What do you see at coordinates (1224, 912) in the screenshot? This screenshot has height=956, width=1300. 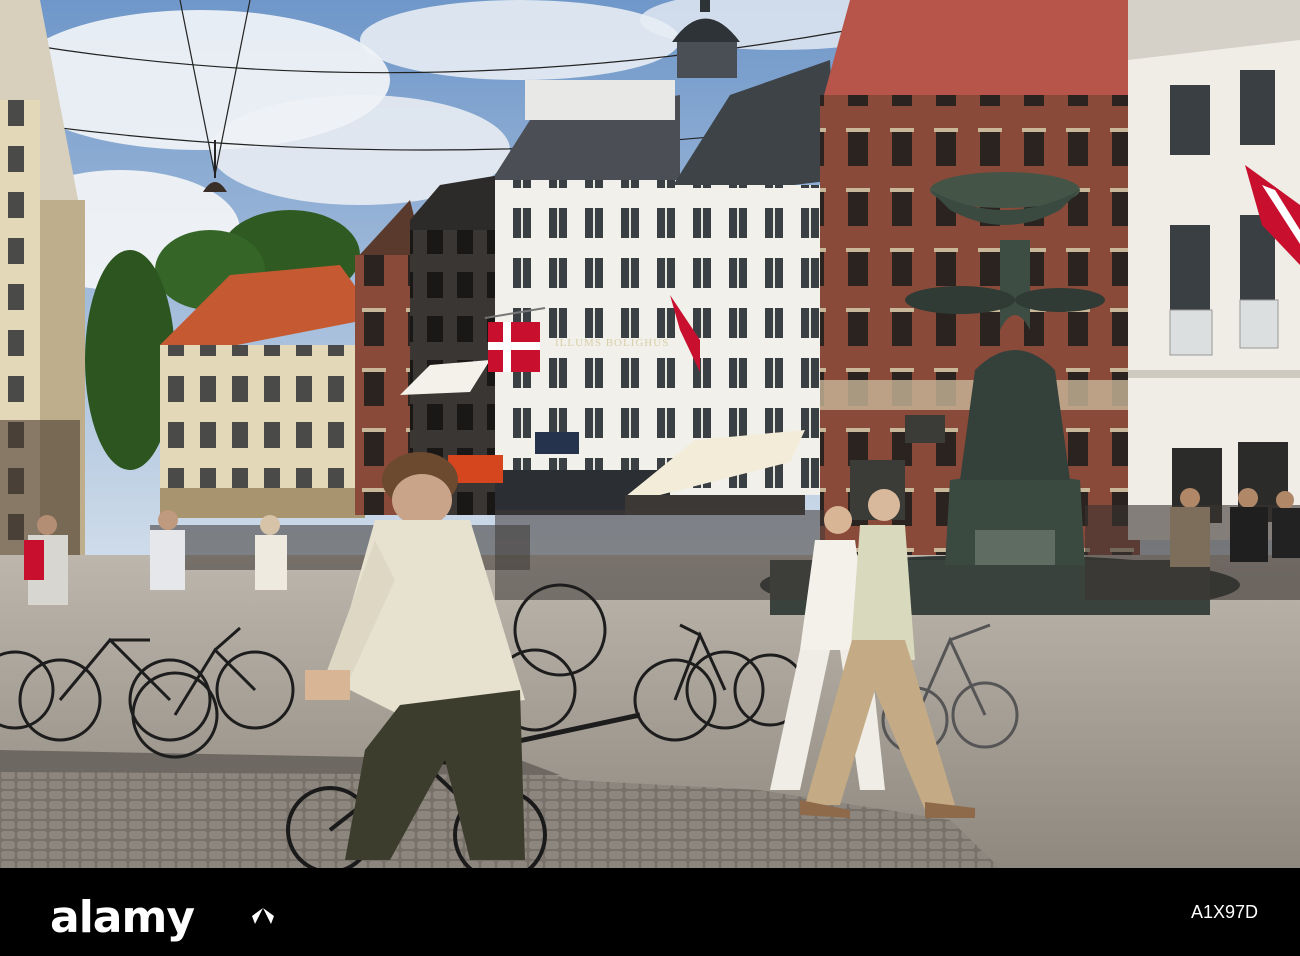 I see `image-id: A1X97D` at bounding box center [1224, 912].